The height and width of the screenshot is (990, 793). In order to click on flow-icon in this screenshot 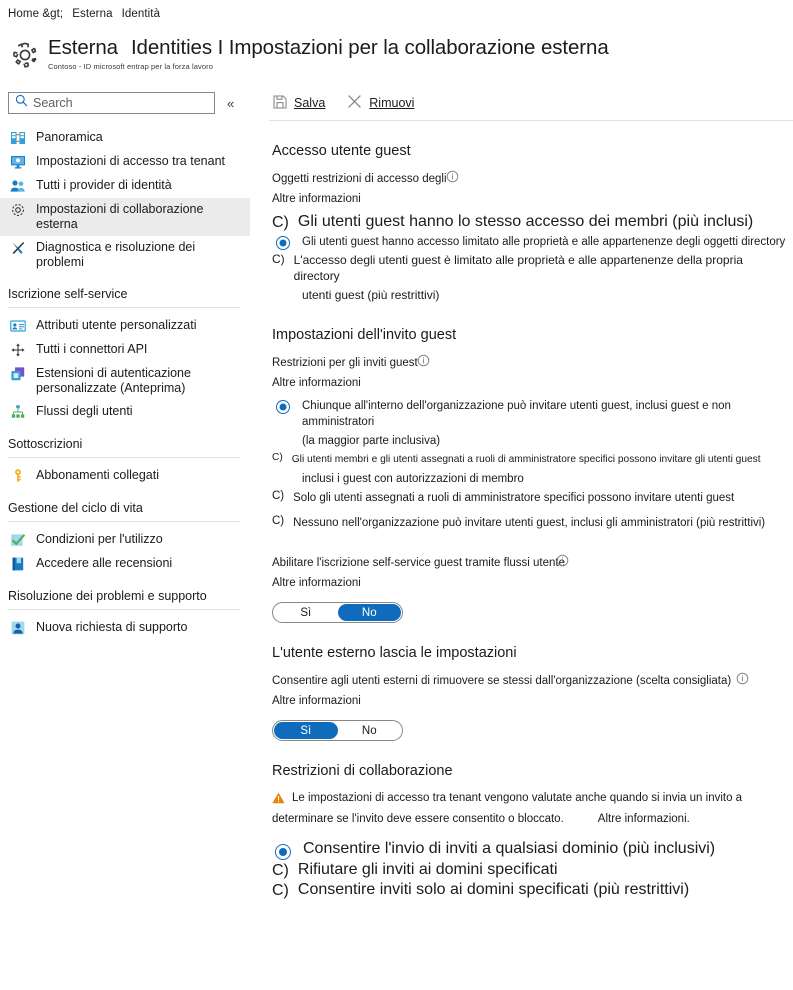, I will do `click(18, 412)`.